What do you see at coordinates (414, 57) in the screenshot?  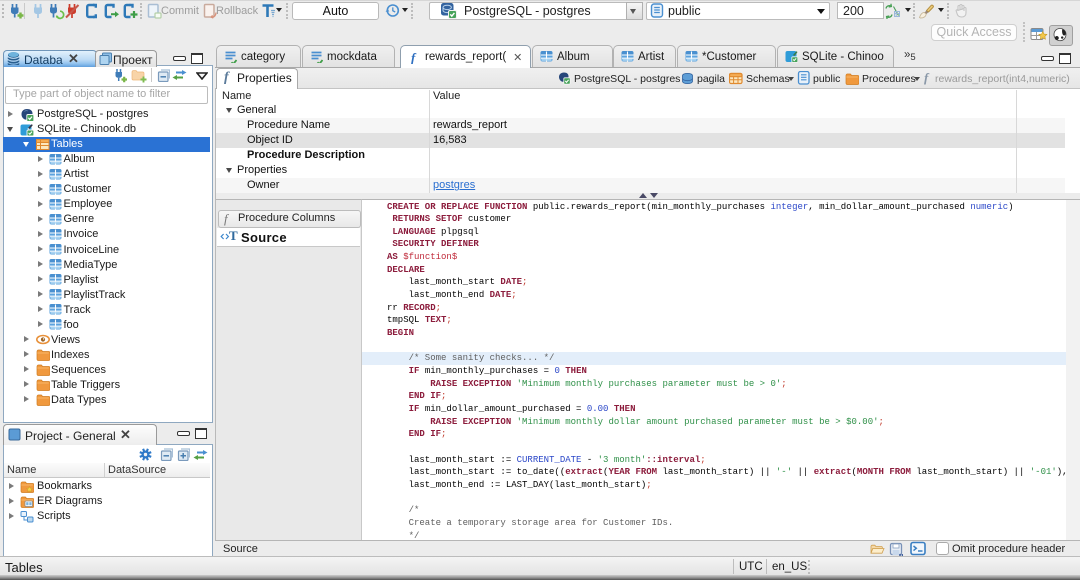 I see `svg-text: f` at bounding box center [414, 57].